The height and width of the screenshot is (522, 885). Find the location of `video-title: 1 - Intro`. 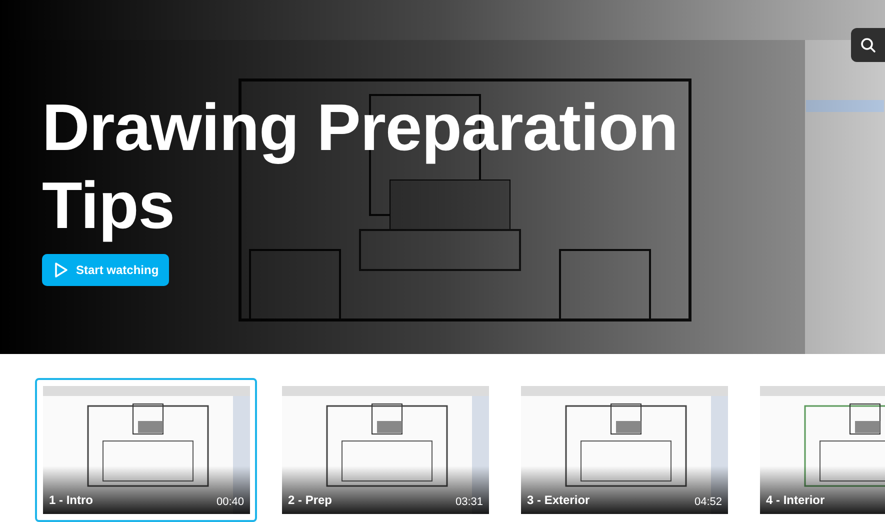

video-title: 1 - Intro is located at coordinates (71, 500).